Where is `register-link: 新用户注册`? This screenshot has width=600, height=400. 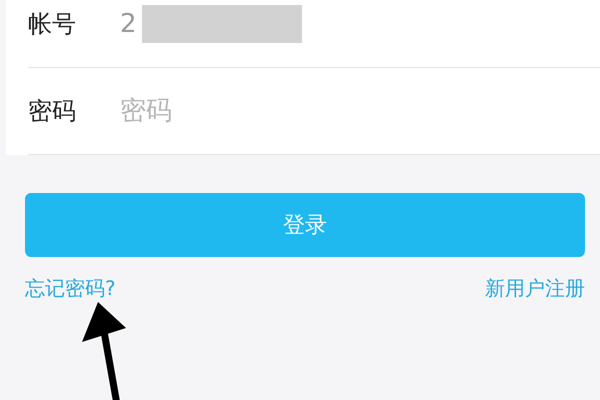 register-link: 新用户注册 is located at coordinates (535, 288).